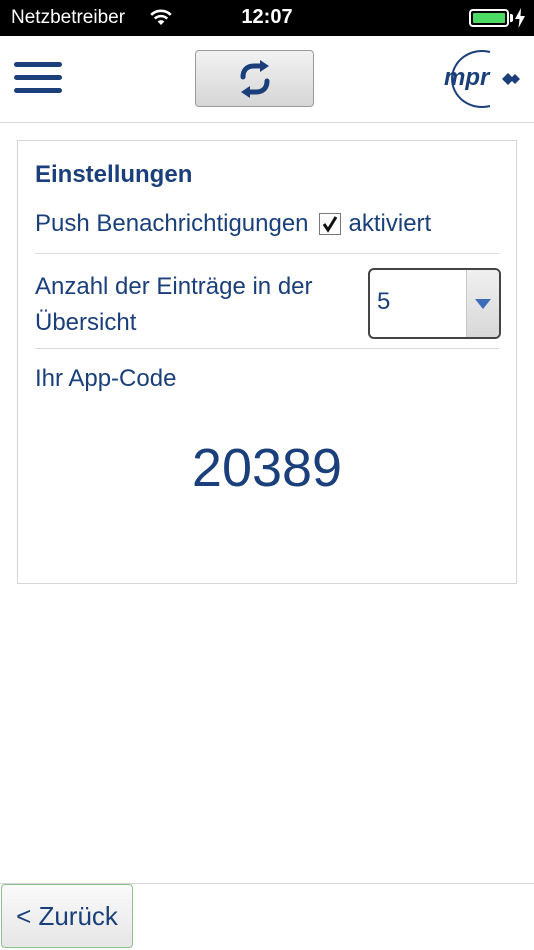 This screenshot has width=534, height=950. What do you see at coordinates (267, 18) in the screenshot?
I see `status-bar: Netzbetreiber 12:07` at bounding box center [267, 18].